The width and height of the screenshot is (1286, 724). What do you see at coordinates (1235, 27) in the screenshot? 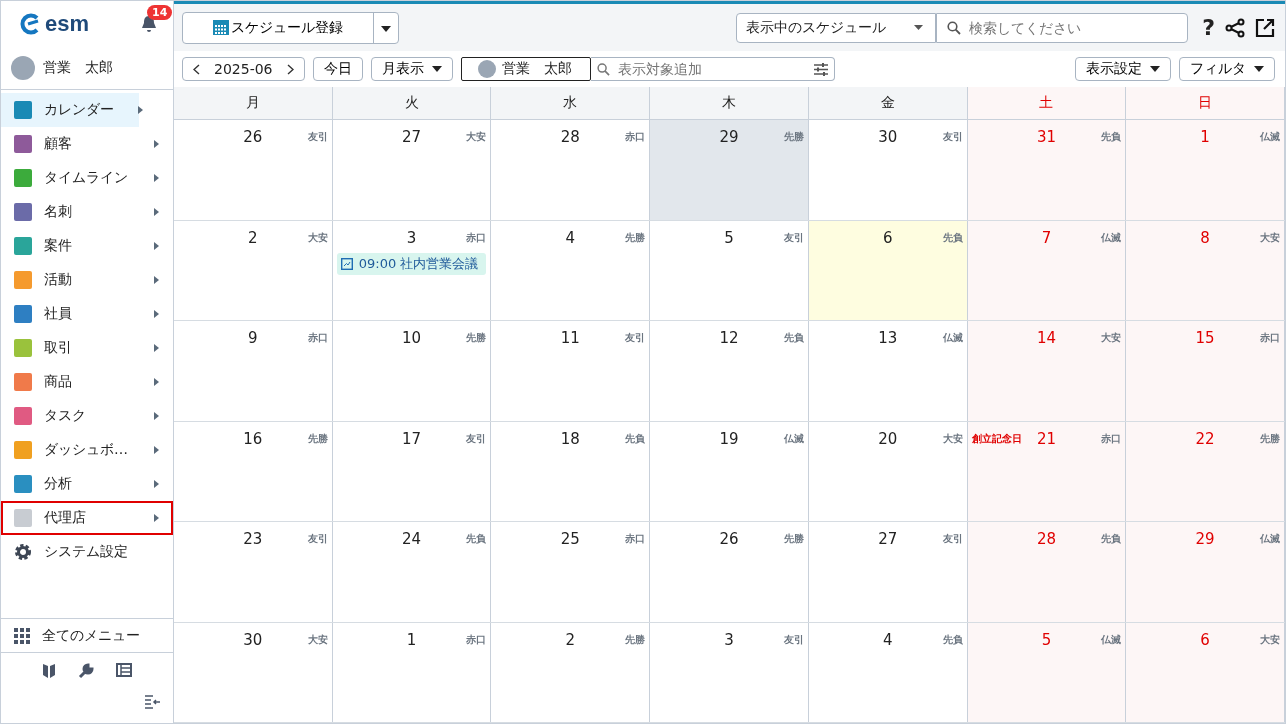
I see `share-icon` at bounding box center [1235, 27].